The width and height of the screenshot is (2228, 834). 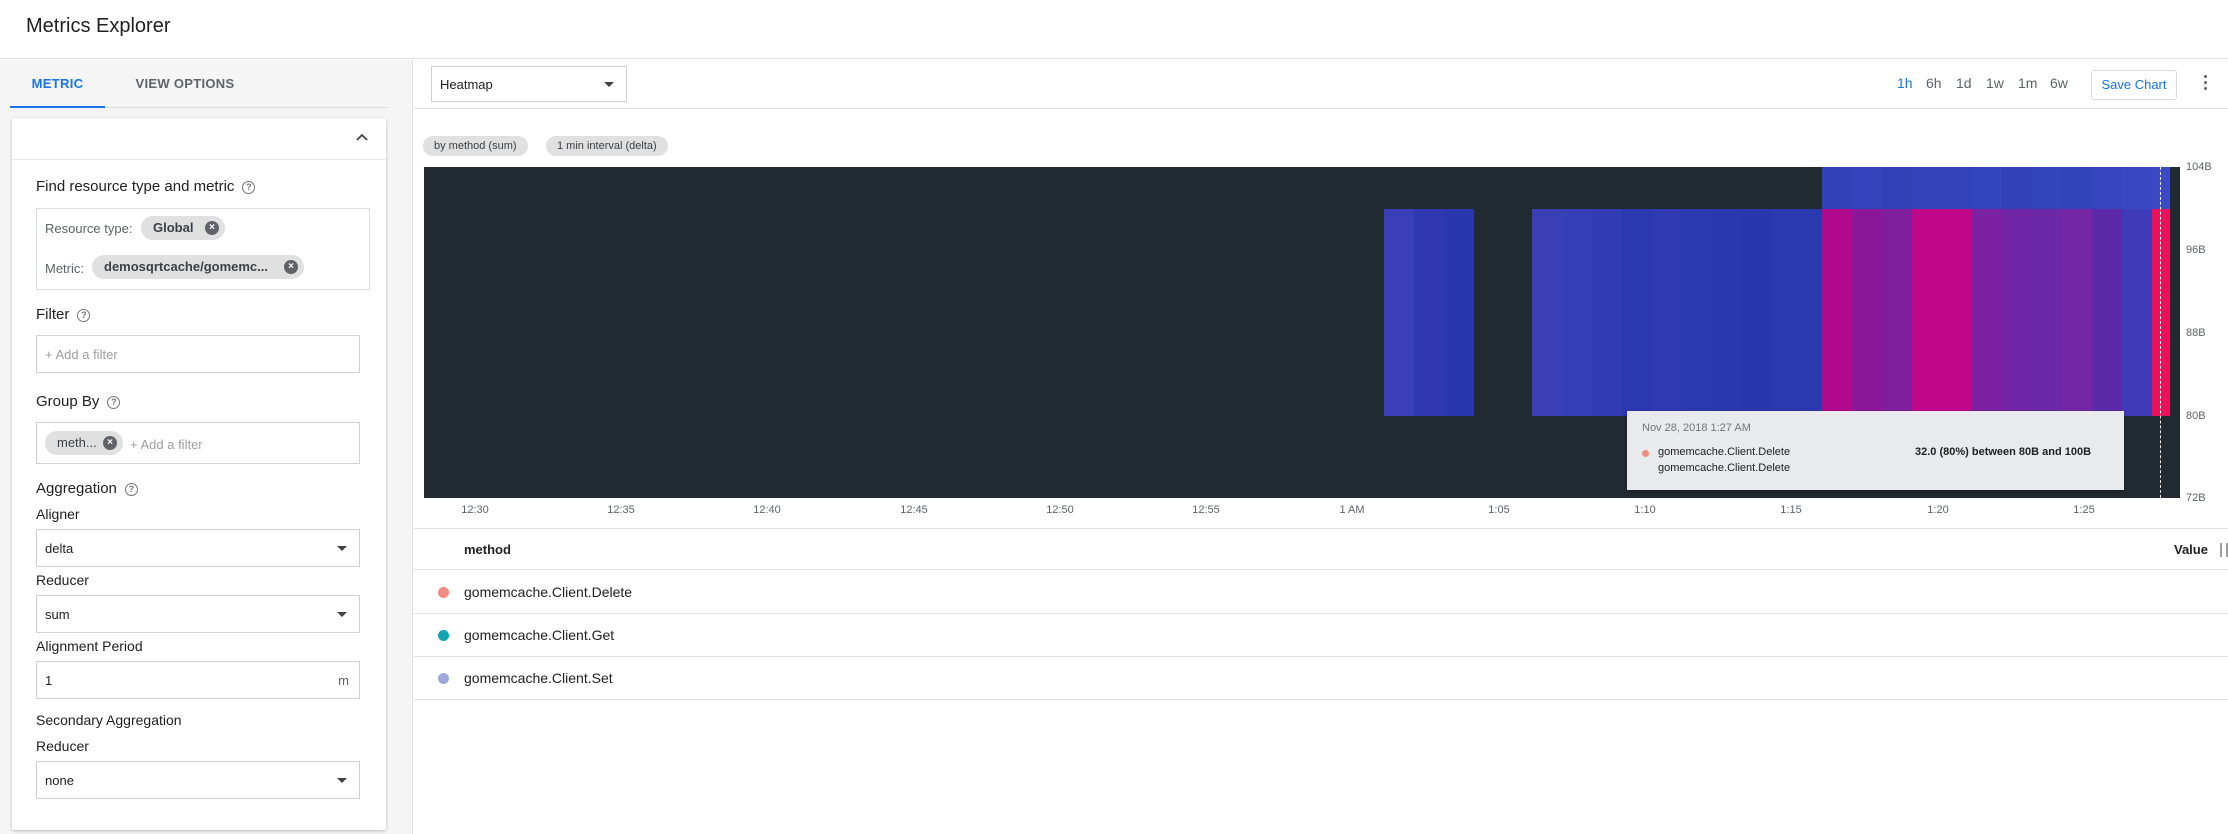 I want to click on legend-row: gomemcache.Client.Get, so click(x=1321, y=635).